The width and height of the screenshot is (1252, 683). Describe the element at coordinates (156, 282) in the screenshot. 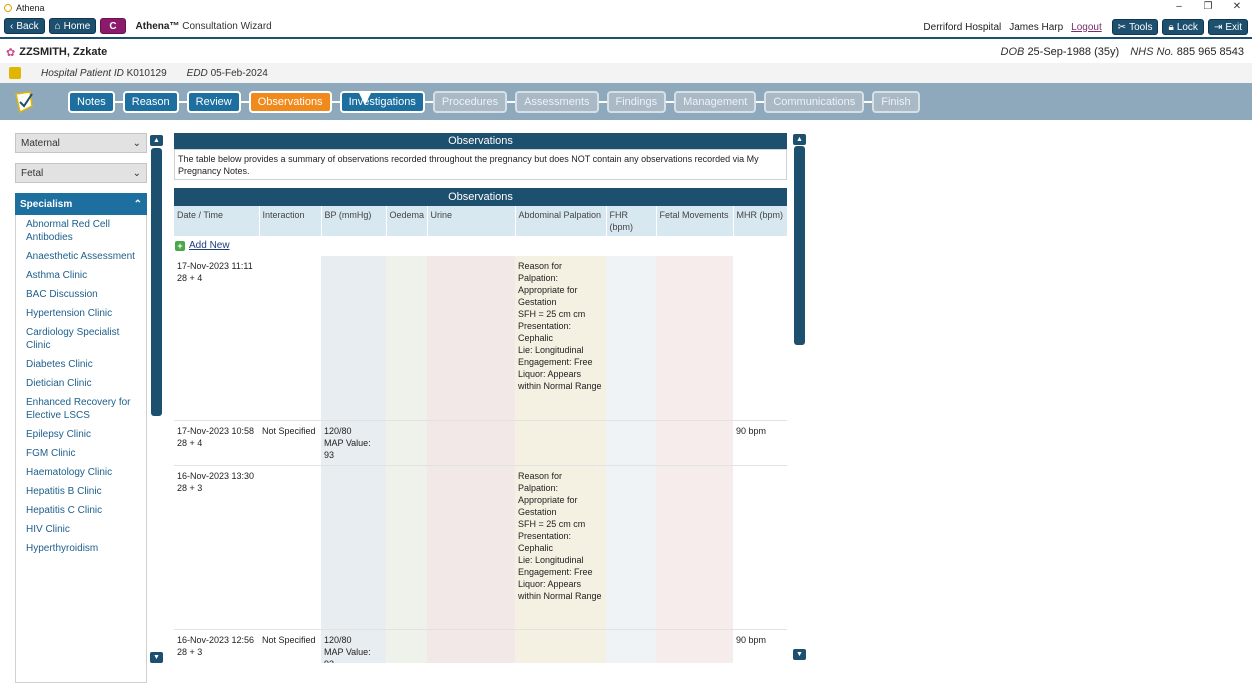

I see `sidebar-scroll-thumb` at that location.